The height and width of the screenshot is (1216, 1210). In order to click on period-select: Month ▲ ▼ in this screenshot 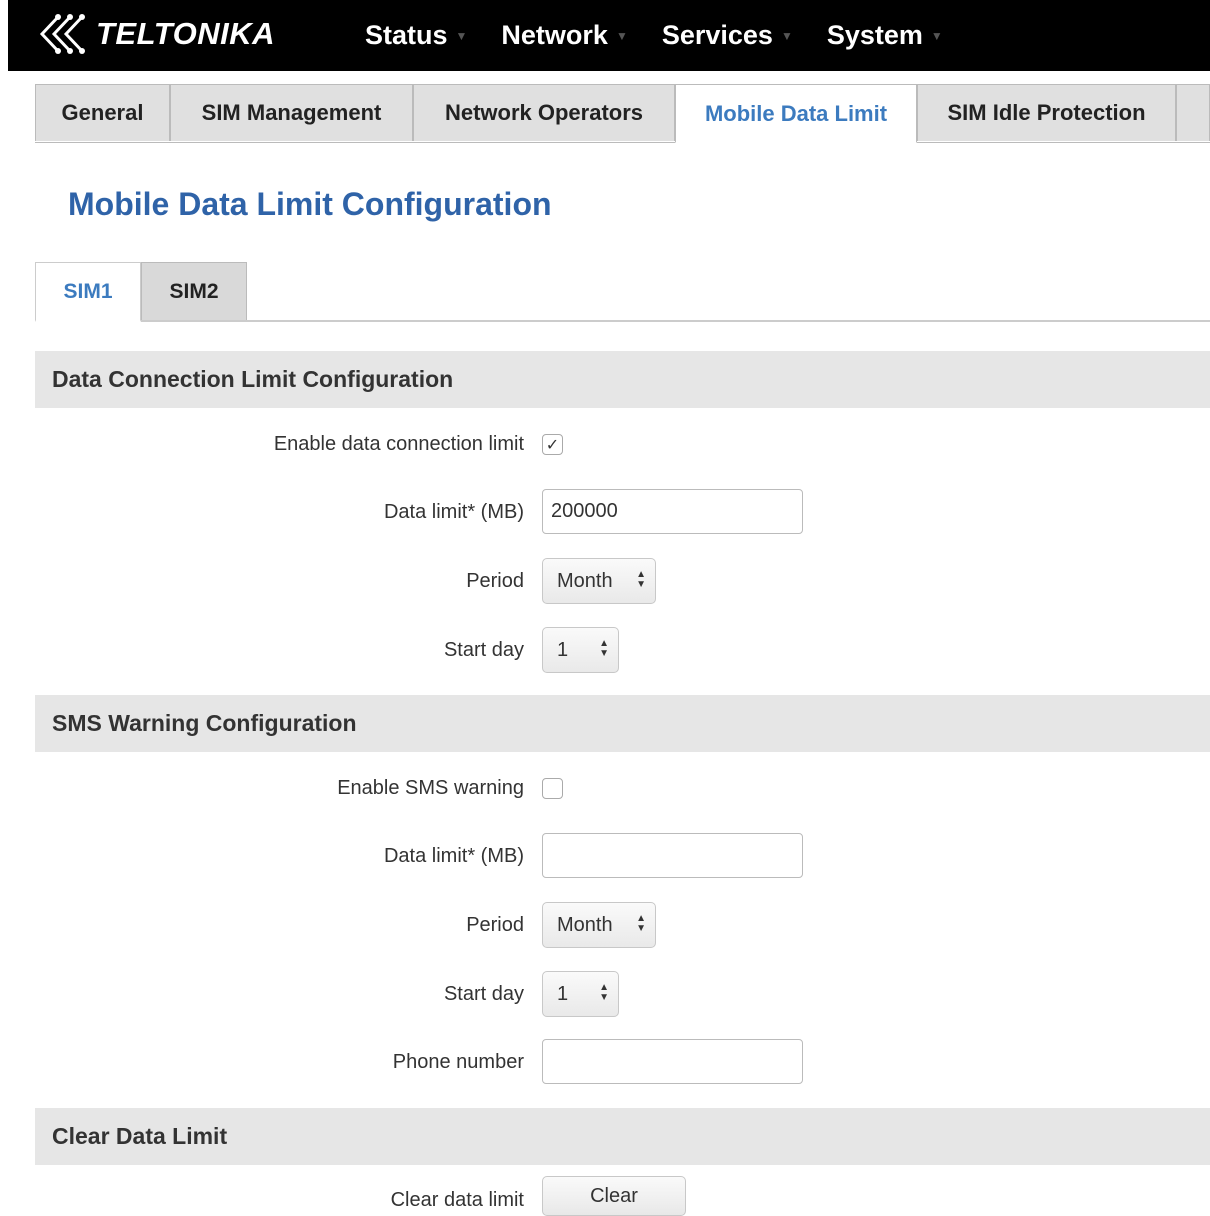, I will do `click(599, 581)`.